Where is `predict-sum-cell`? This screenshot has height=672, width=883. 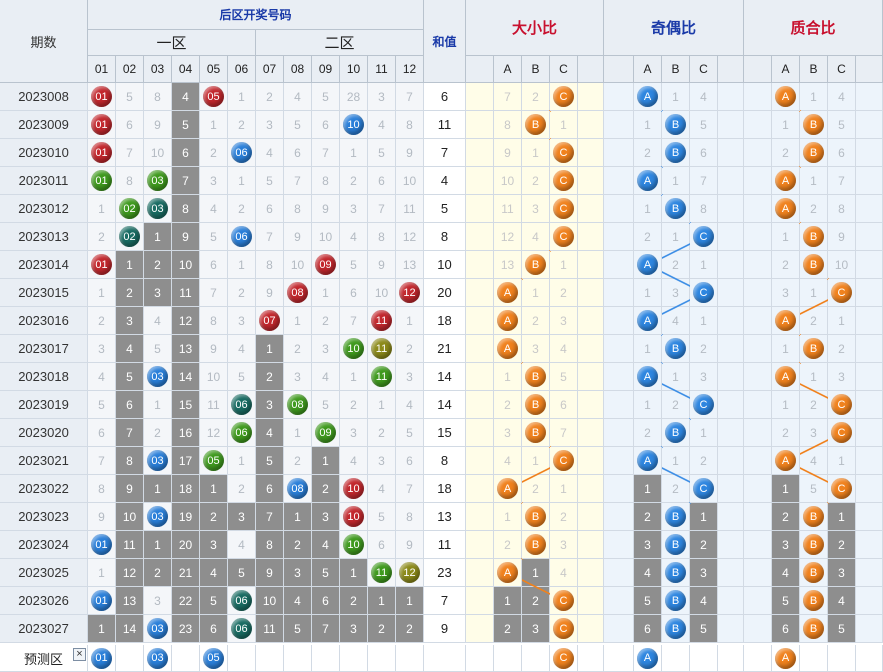 predict-sum-cell is located at coordinates (445, 658).